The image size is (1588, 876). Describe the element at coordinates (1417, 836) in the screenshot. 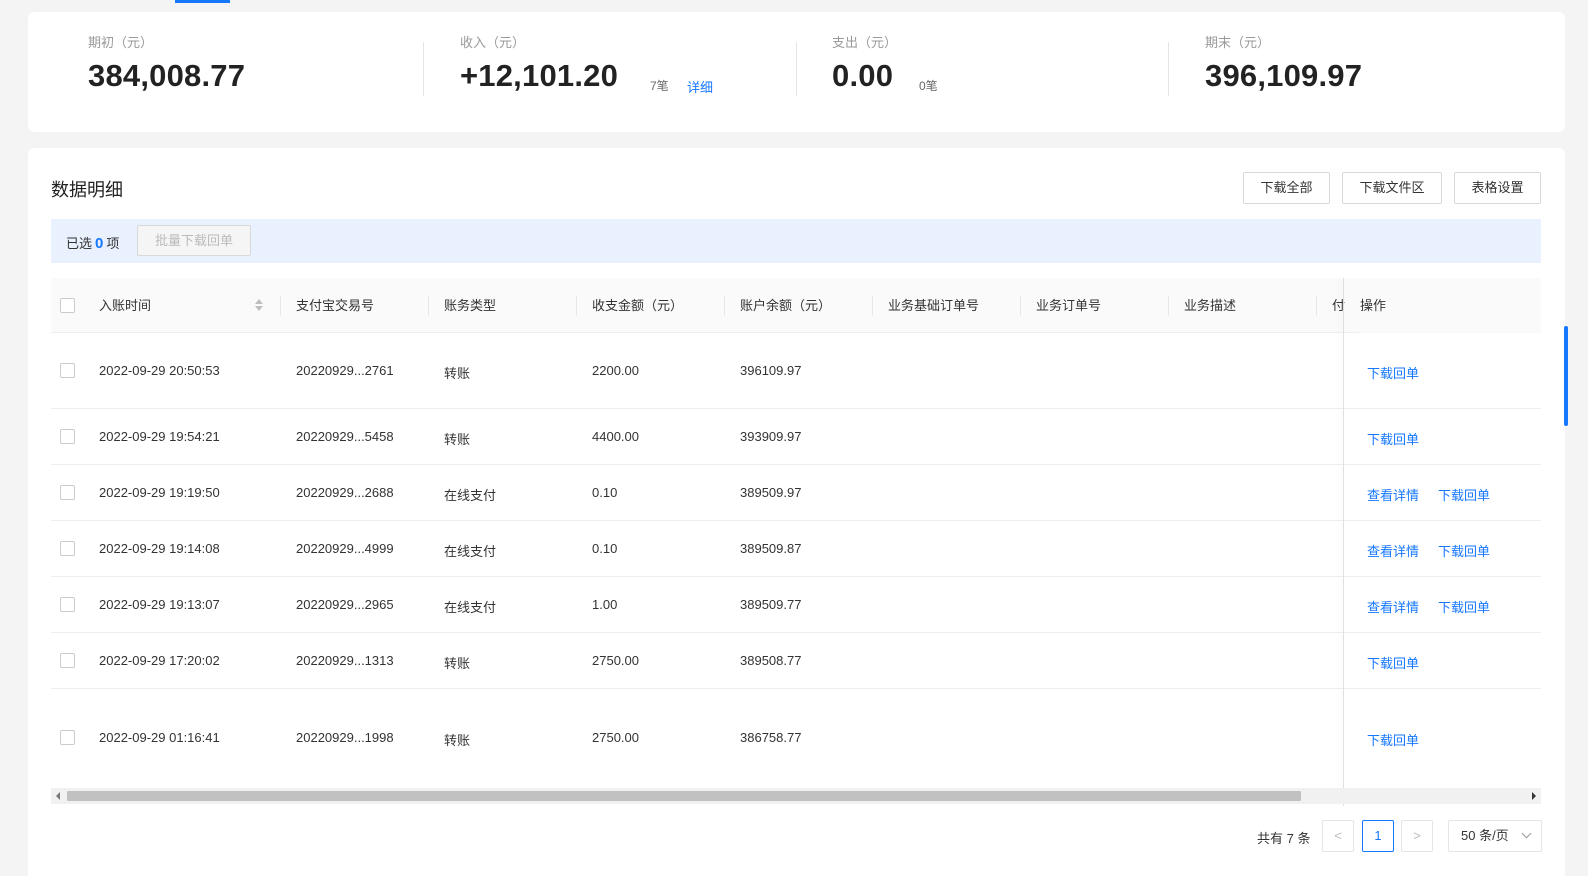

I see `next-page-button: >` at that location.